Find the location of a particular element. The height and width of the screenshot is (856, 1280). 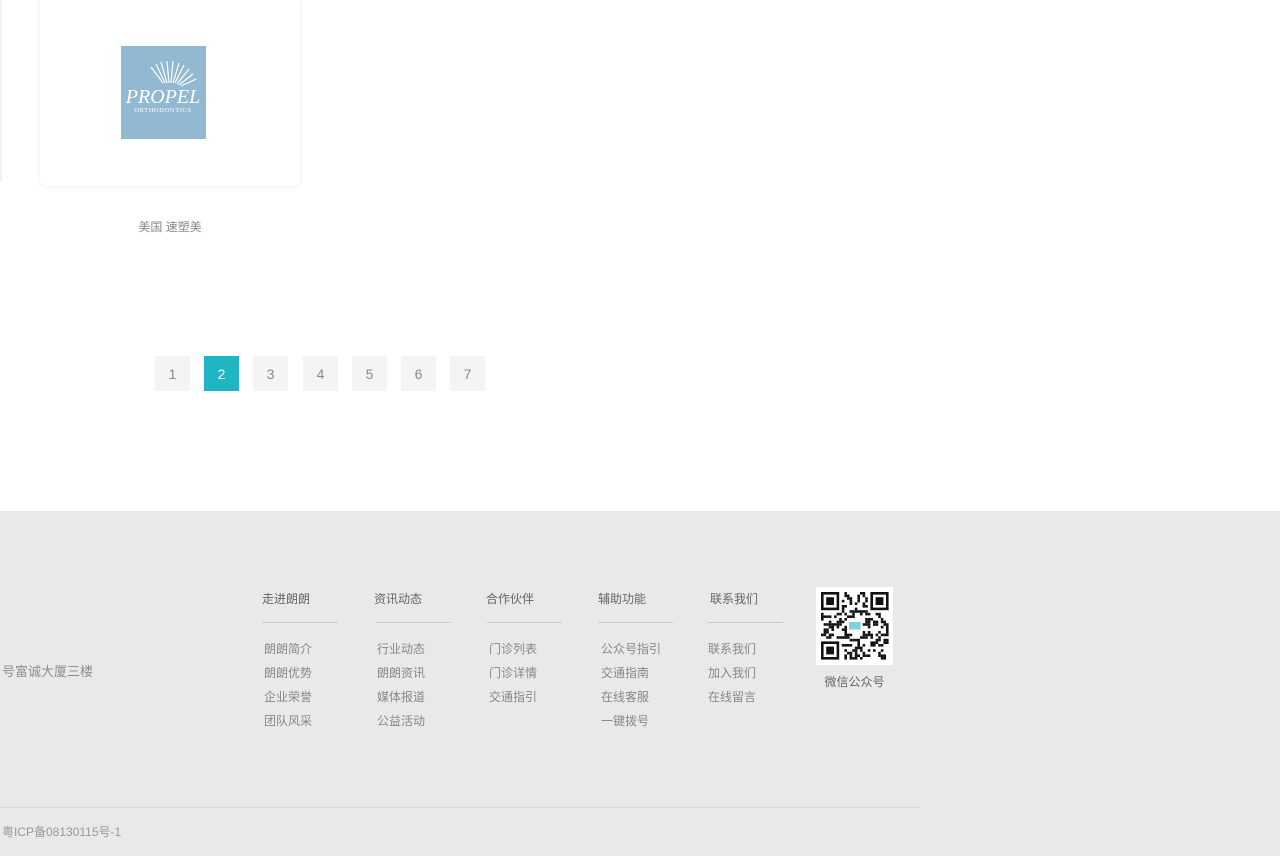

footer-link: 在线留言 is located at coordinates (732, 701).